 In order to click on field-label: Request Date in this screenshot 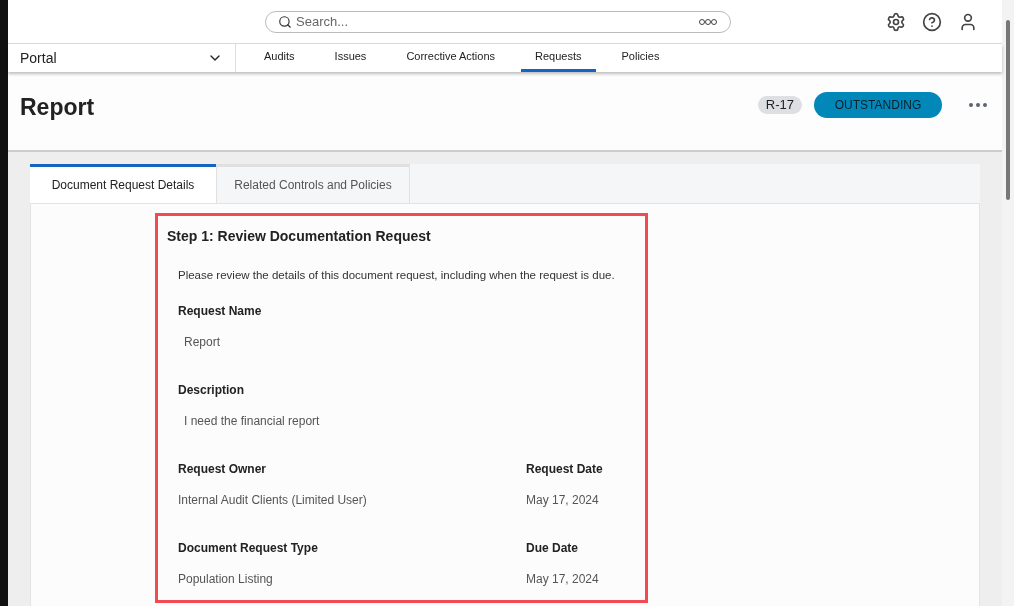, I will do `click(564, 470)`.